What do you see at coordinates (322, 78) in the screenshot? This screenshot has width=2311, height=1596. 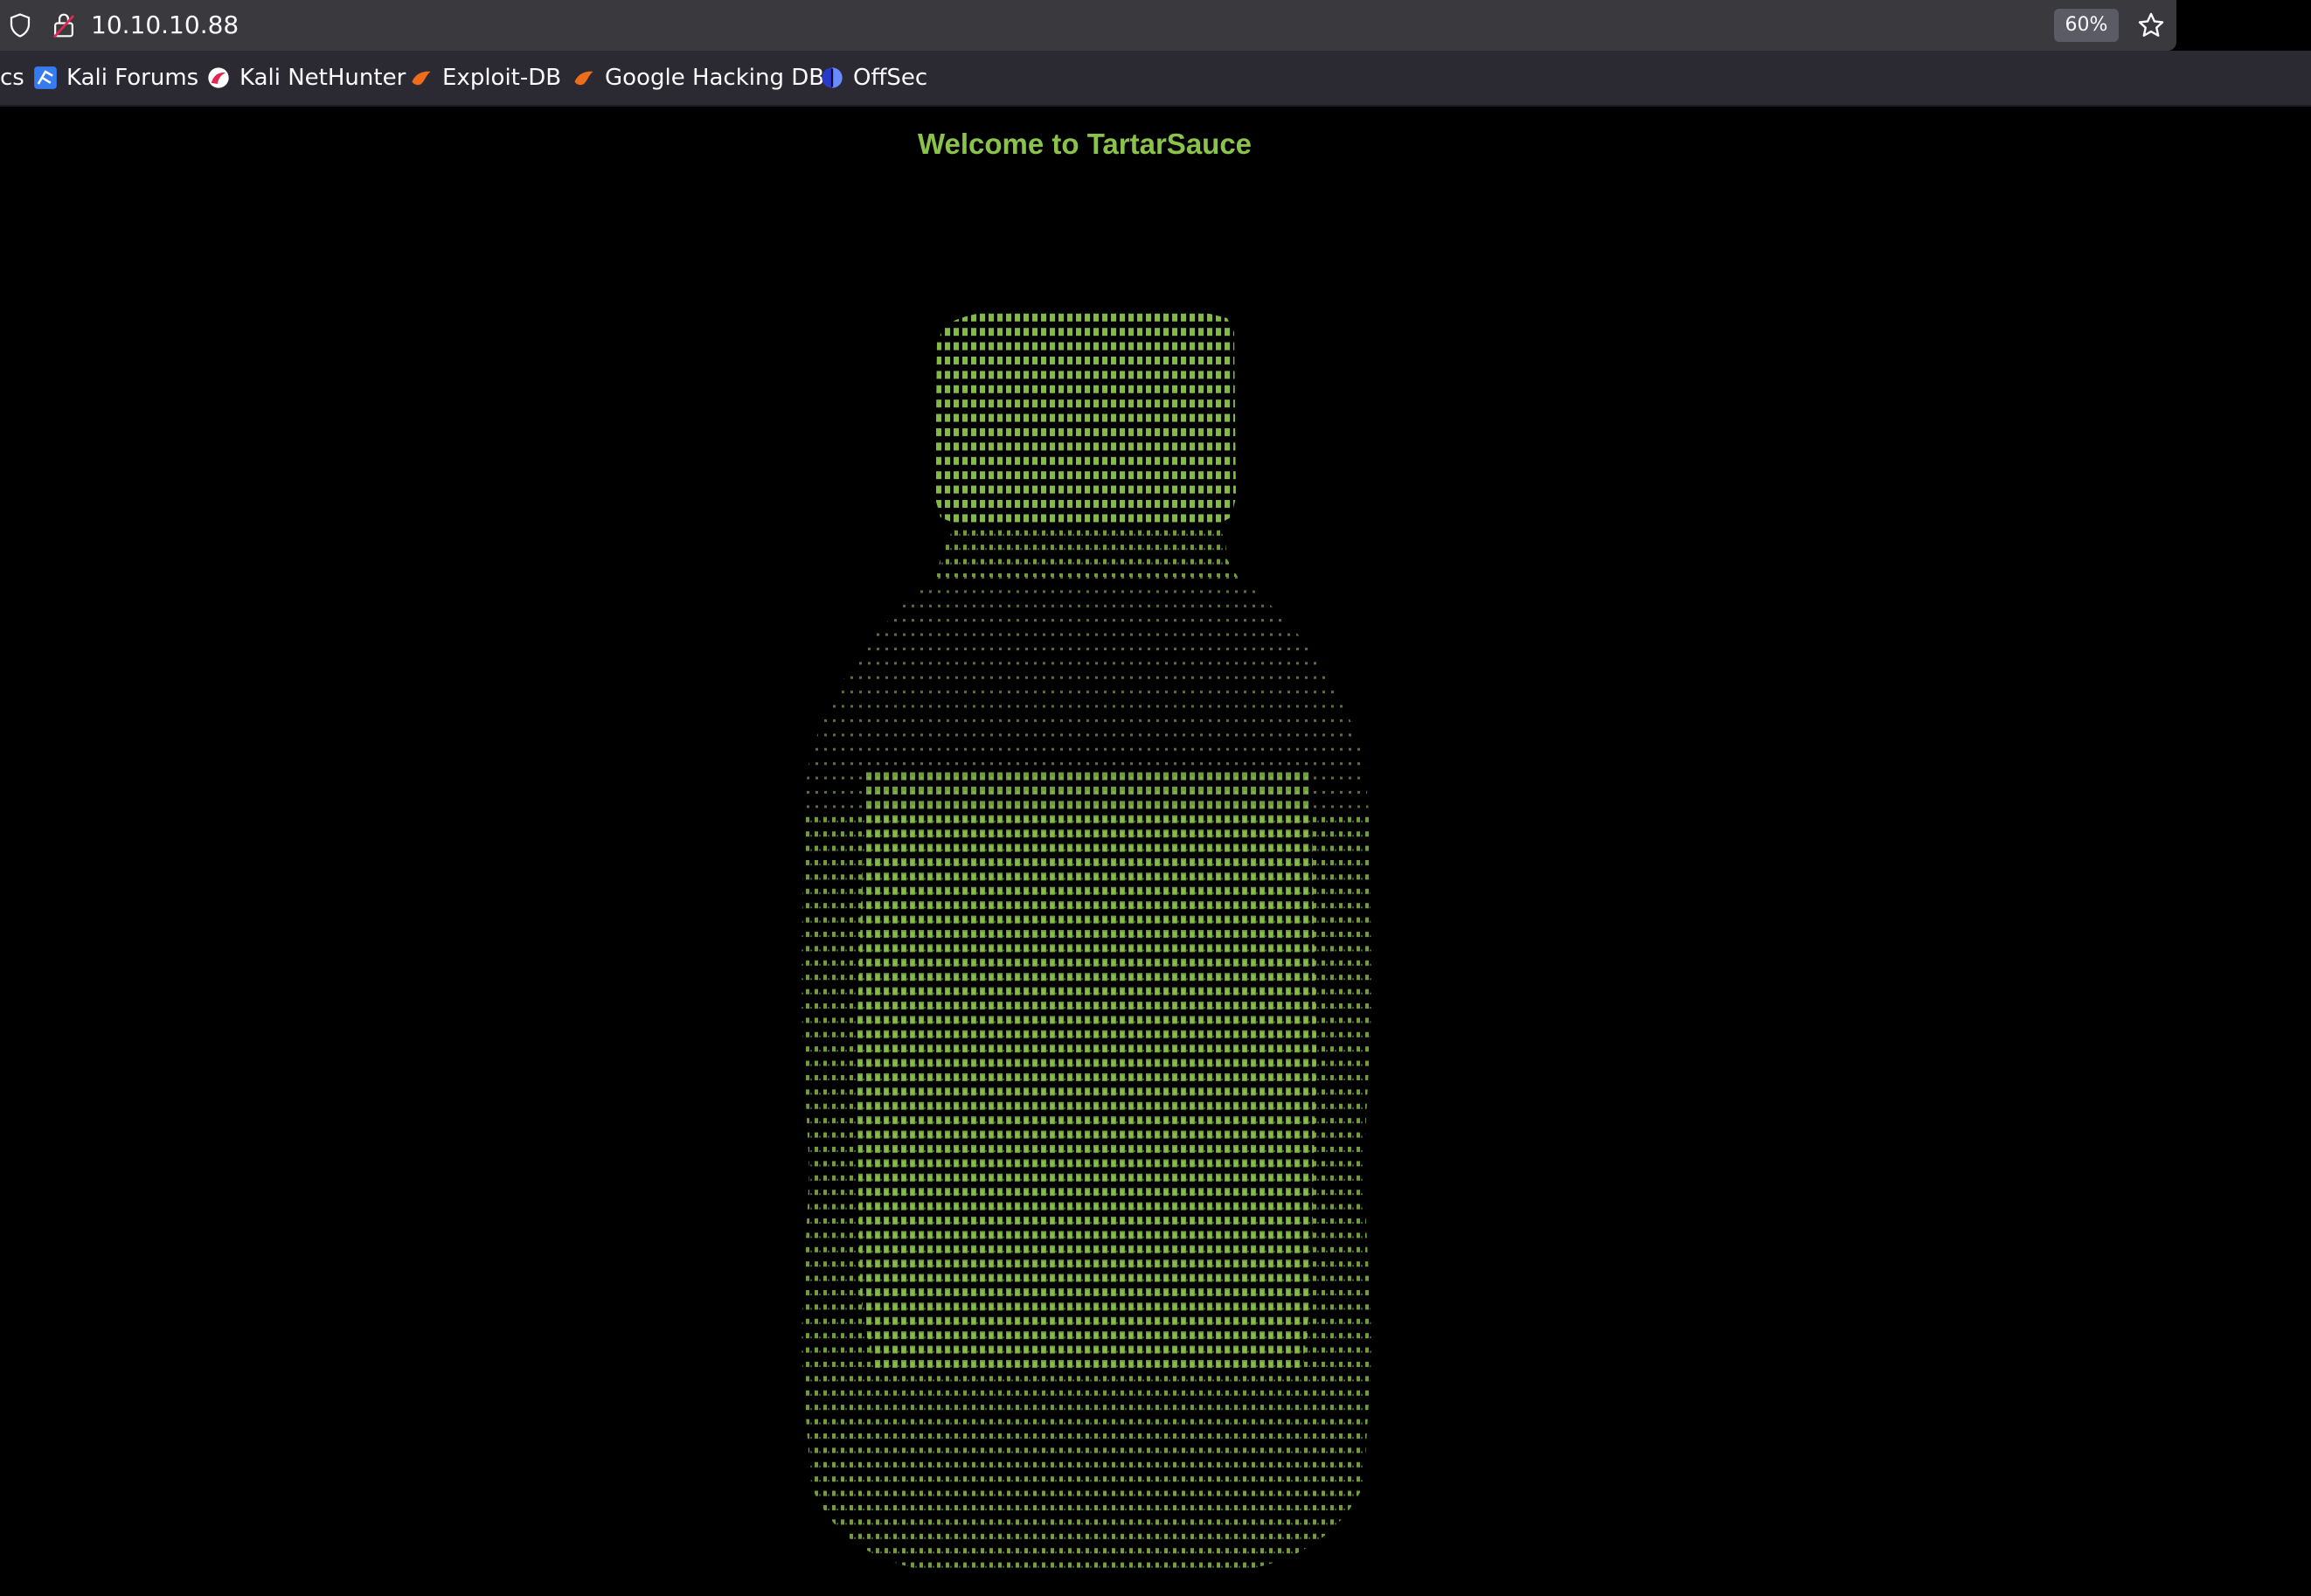 I see `bookmark-label: Kali NetHunter` at bounding box center [322, 78].